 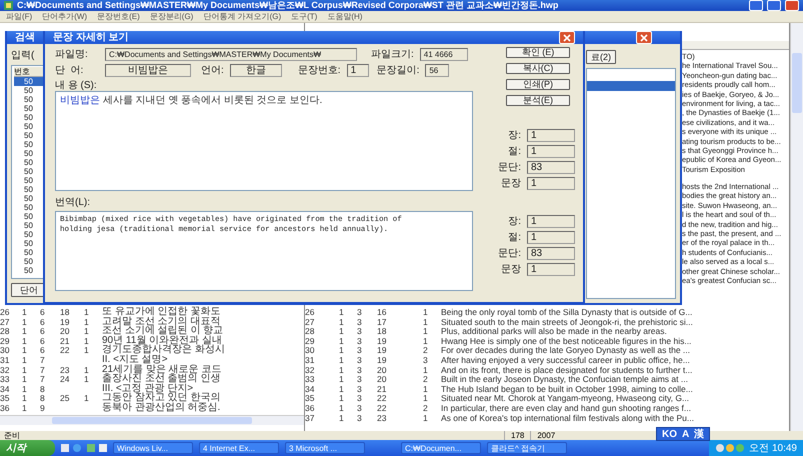 What do you see at coordinates (65, 16) in the screenshot?
I see `menu-item: 단어추가(W)` at bounding box center [65, 16].